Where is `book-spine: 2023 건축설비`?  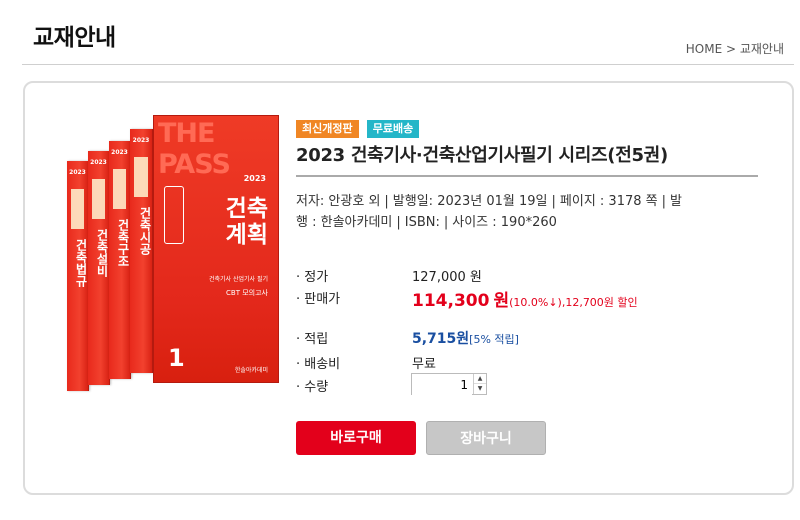
book-spine: 2023 건축설비 is located at coordinates (99, 268).